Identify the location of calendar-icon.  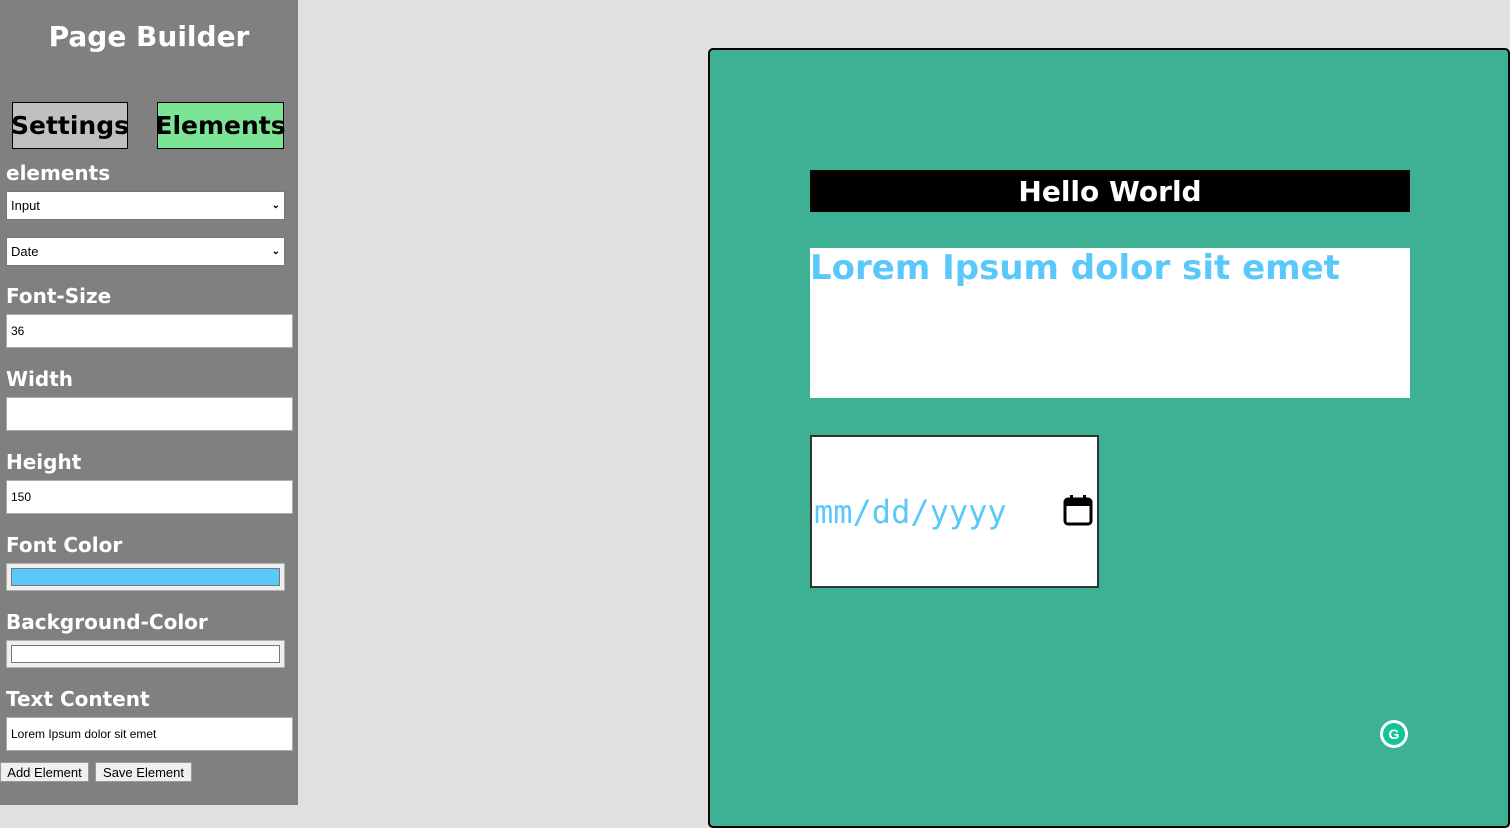
(1078, 512).